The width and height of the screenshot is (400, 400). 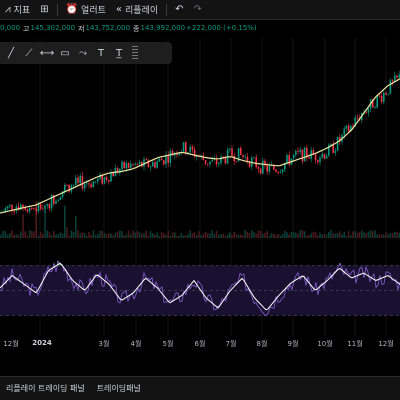 What do you see at coordinates (119, 53) in the screenshot?
I see `price-label-tool-icon: T̲` at bounding box center [119, 53].